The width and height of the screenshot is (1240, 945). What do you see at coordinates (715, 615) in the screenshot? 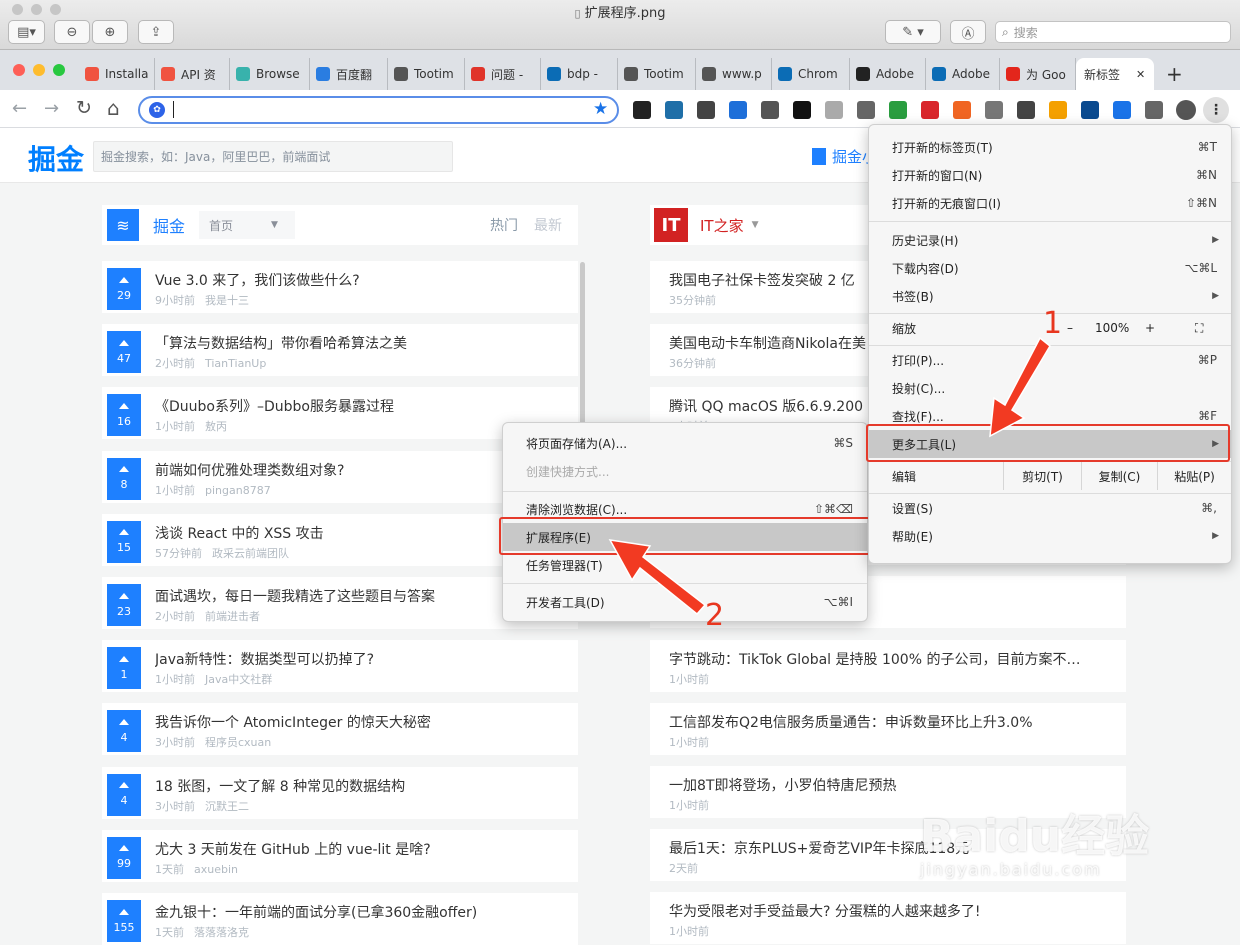
I see `annotation-step-2: 2` at bounding box center [715, 615].